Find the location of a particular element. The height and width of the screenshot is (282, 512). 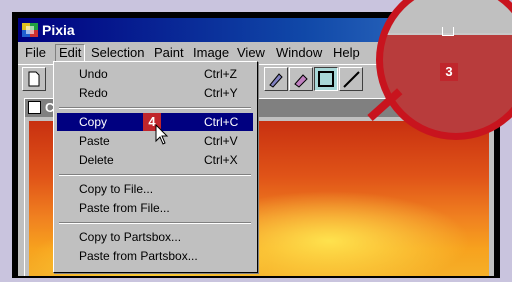

document-icon is located at coordinates (34, 107).